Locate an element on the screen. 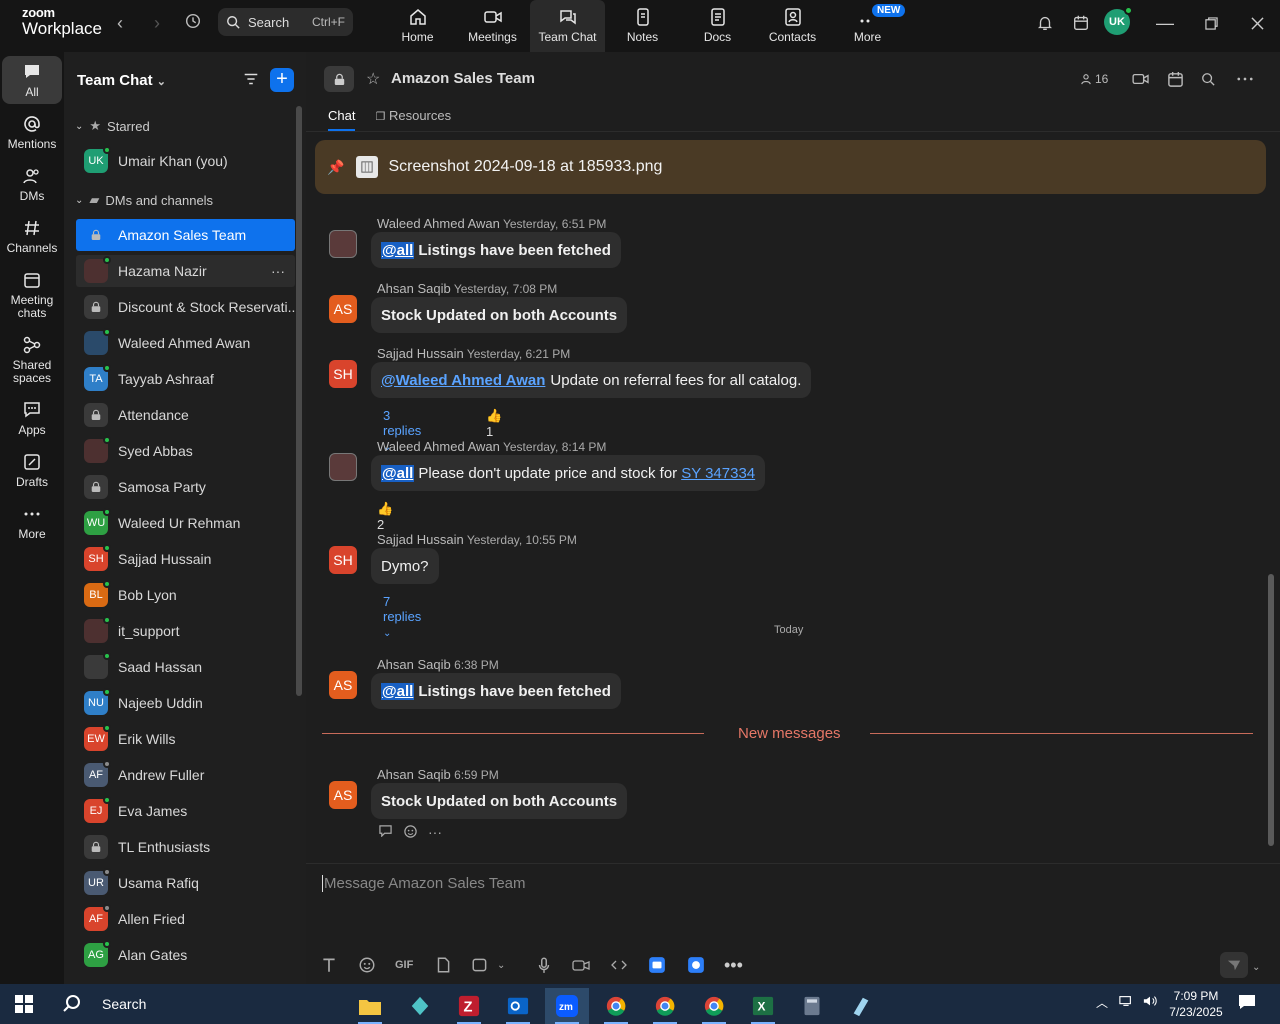  rail-all: All is located at coordinates (32, 80).